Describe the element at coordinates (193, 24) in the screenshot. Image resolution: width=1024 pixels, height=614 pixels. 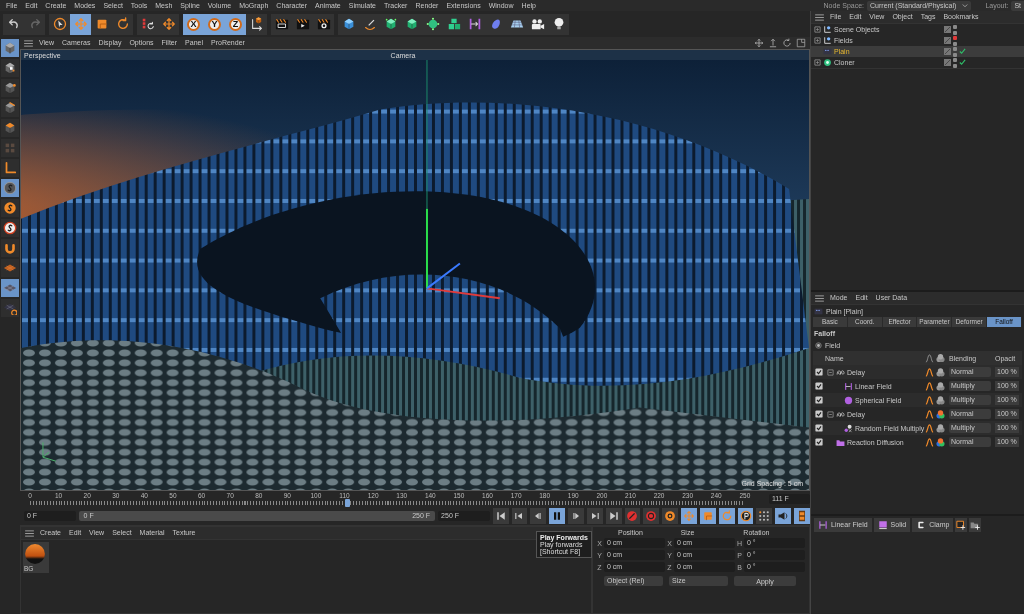
I see `axis-lock-button: X` at that location.